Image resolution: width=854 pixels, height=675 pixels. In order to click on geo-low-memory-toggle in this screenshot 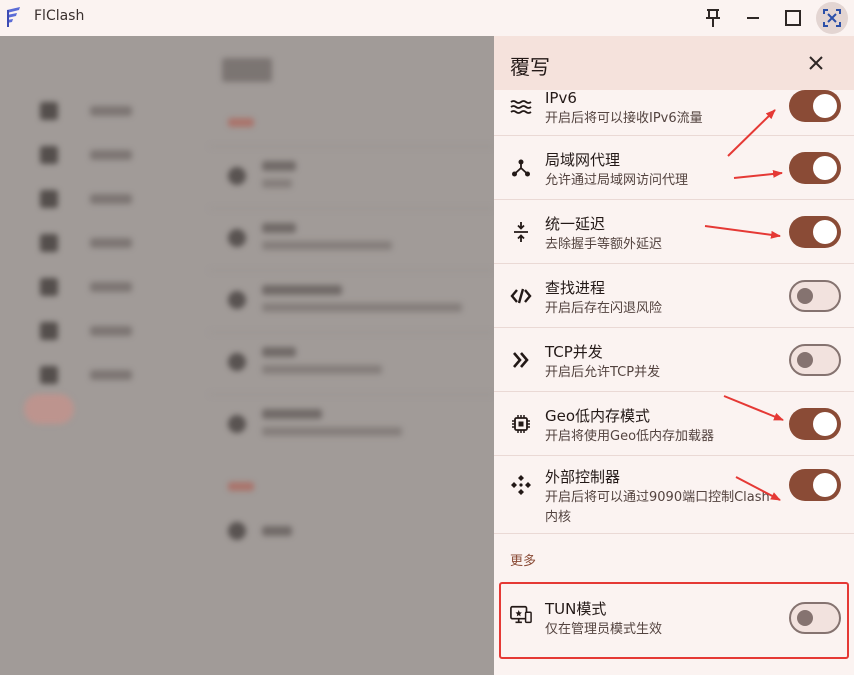, I will do `click(815, 424)`.